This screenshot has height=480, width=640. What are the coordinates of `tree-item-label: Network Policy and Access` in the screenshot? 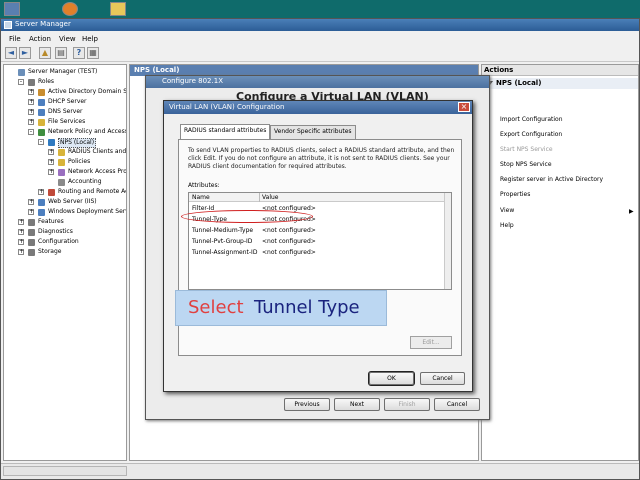 It's located at (87, 131).